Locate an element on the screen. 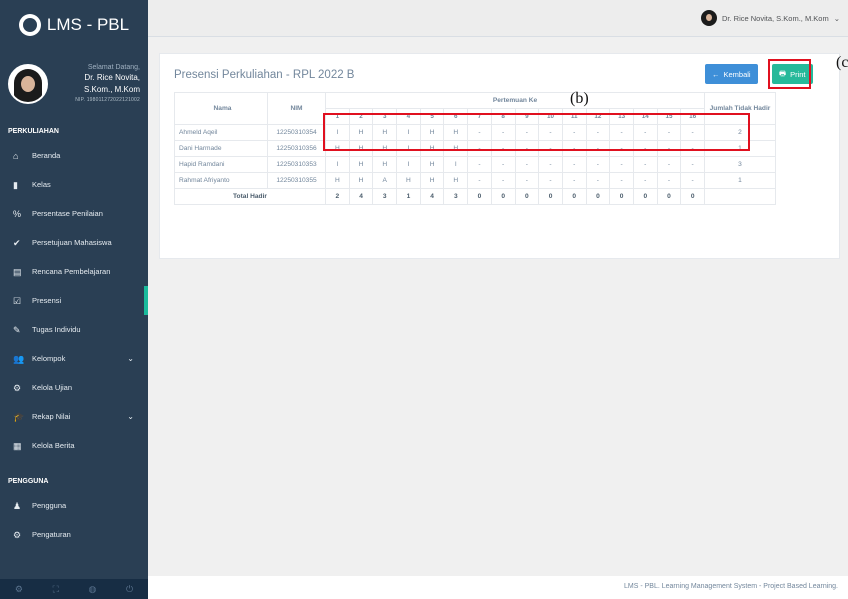  check-square-icon: ☑ is located at coordinates (17, 300).